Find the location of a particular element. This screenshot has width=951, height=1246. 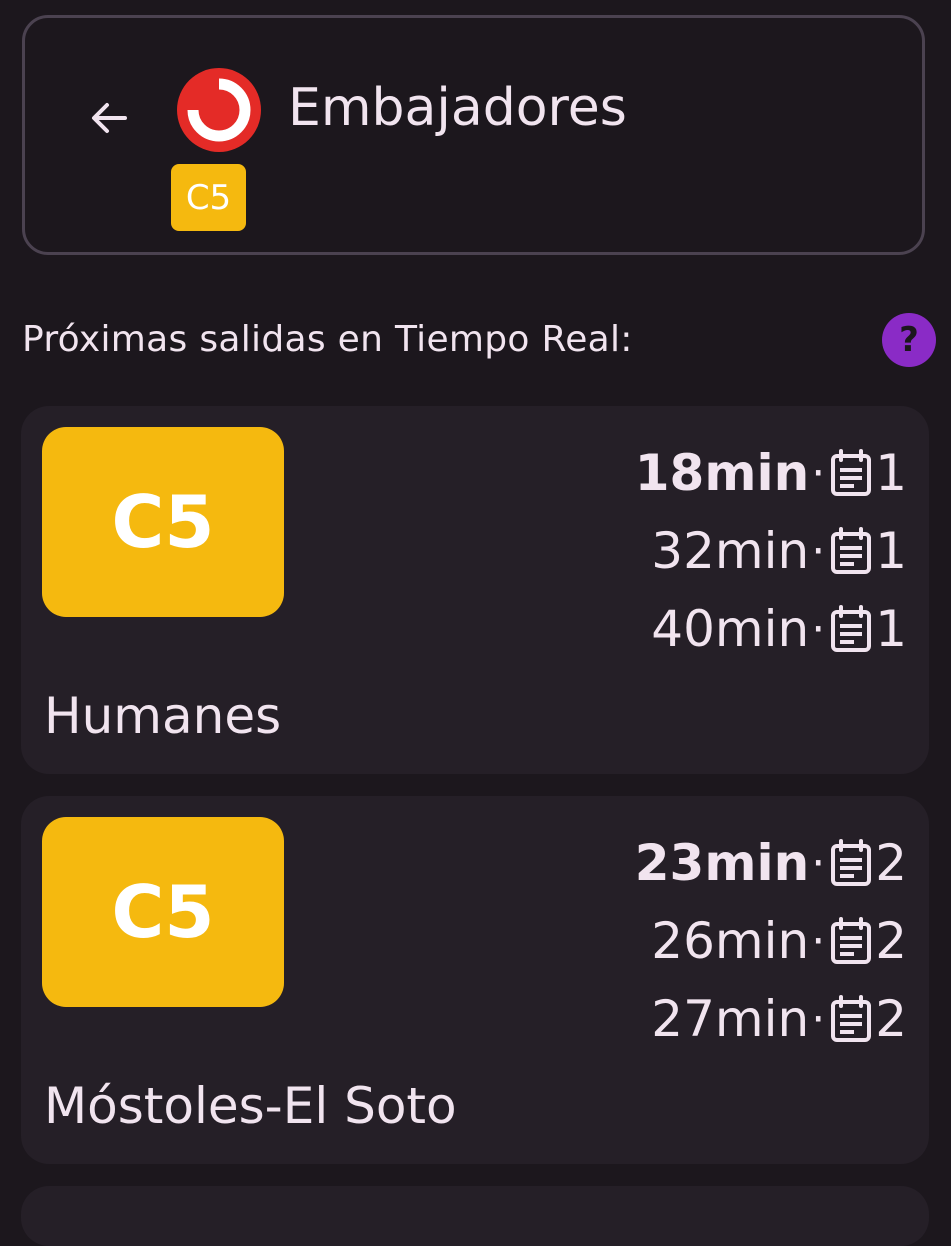

departure-time: 27min is located at coordinates (730, 1019).